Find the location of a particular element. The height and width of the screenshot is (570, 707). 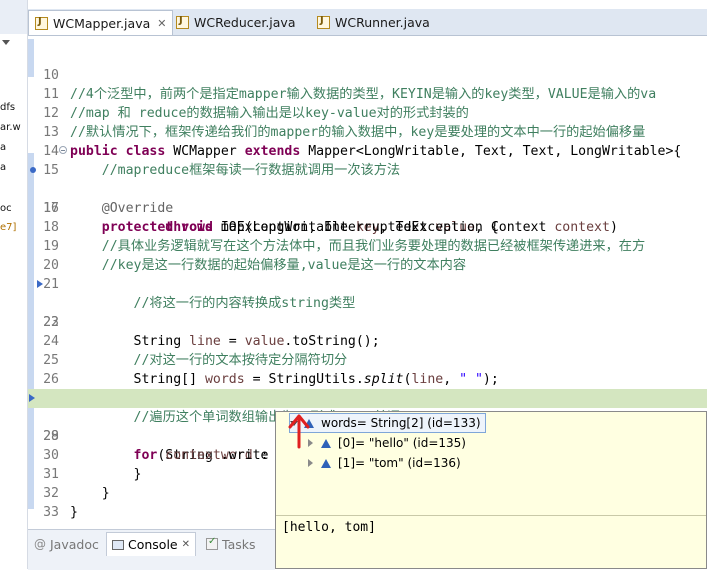

explorer-item: oc is located at coordinates (6, 208).